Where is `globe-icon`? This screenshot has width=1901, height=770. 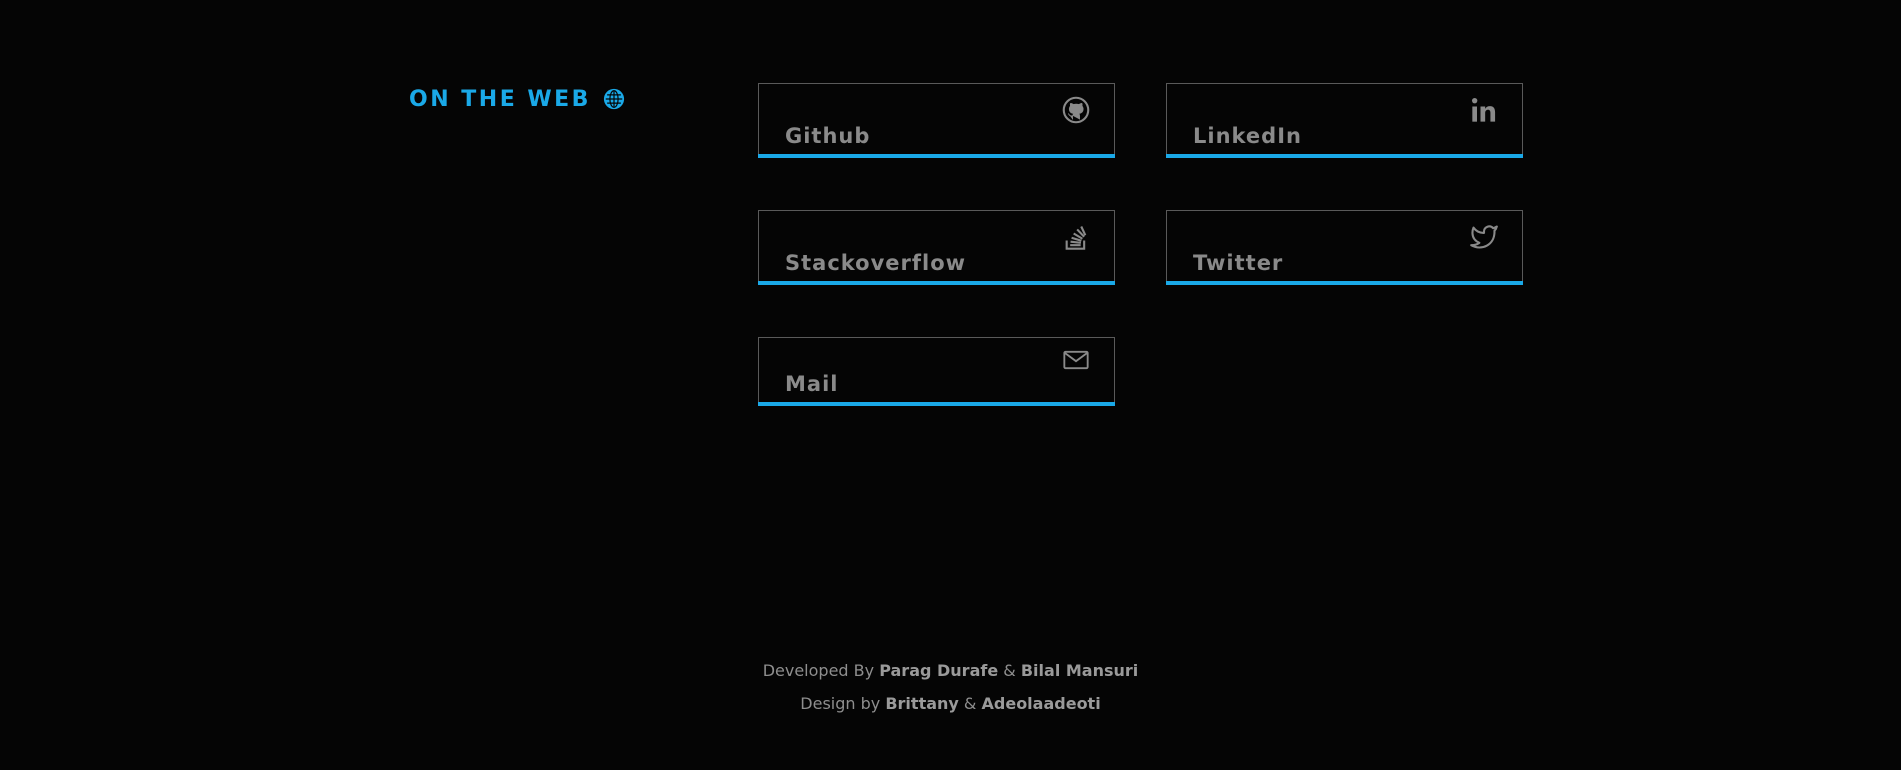
globe-icon is located at coordinates (614, 99).